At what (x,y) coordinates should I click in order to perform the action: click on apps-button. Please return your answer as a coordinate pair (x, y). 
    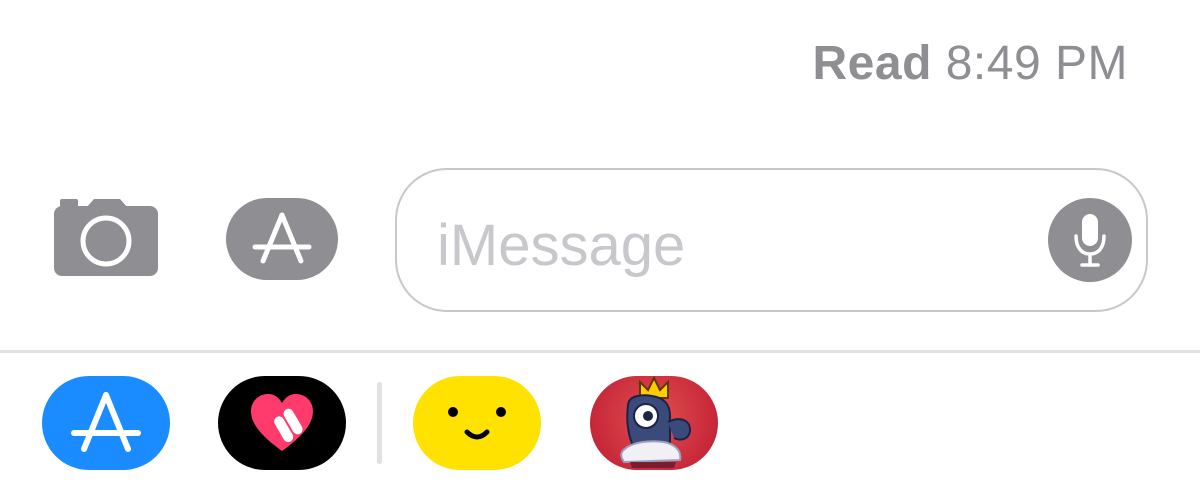
    Looking at the image, I should click on (282, 239).